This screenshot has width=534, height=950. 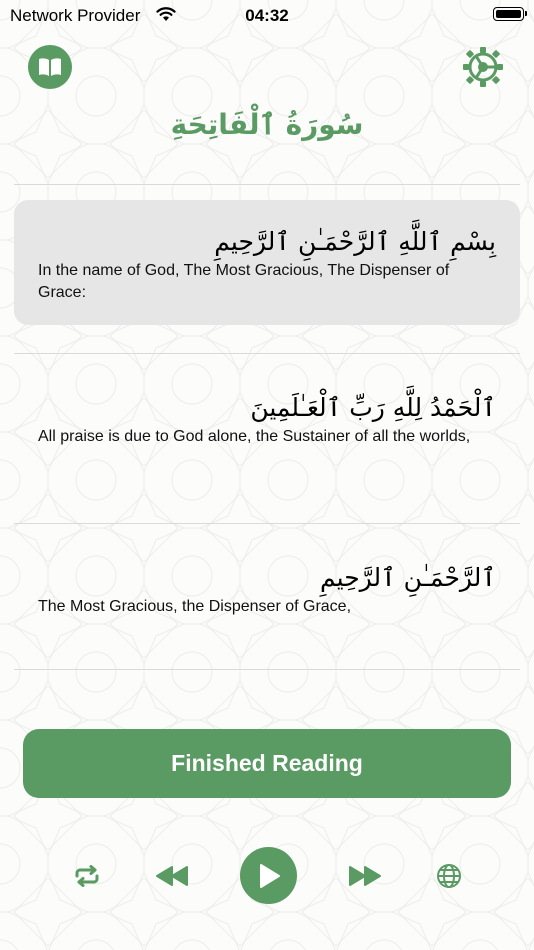 I want to click on repeat-icon, so click(x=87, y=876).